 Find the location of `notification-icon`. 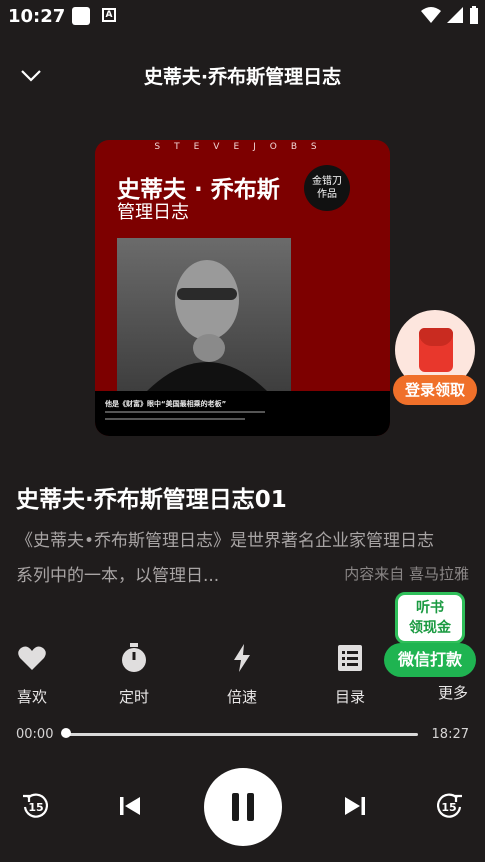

notification-icon is located at coordinates (81, 16).